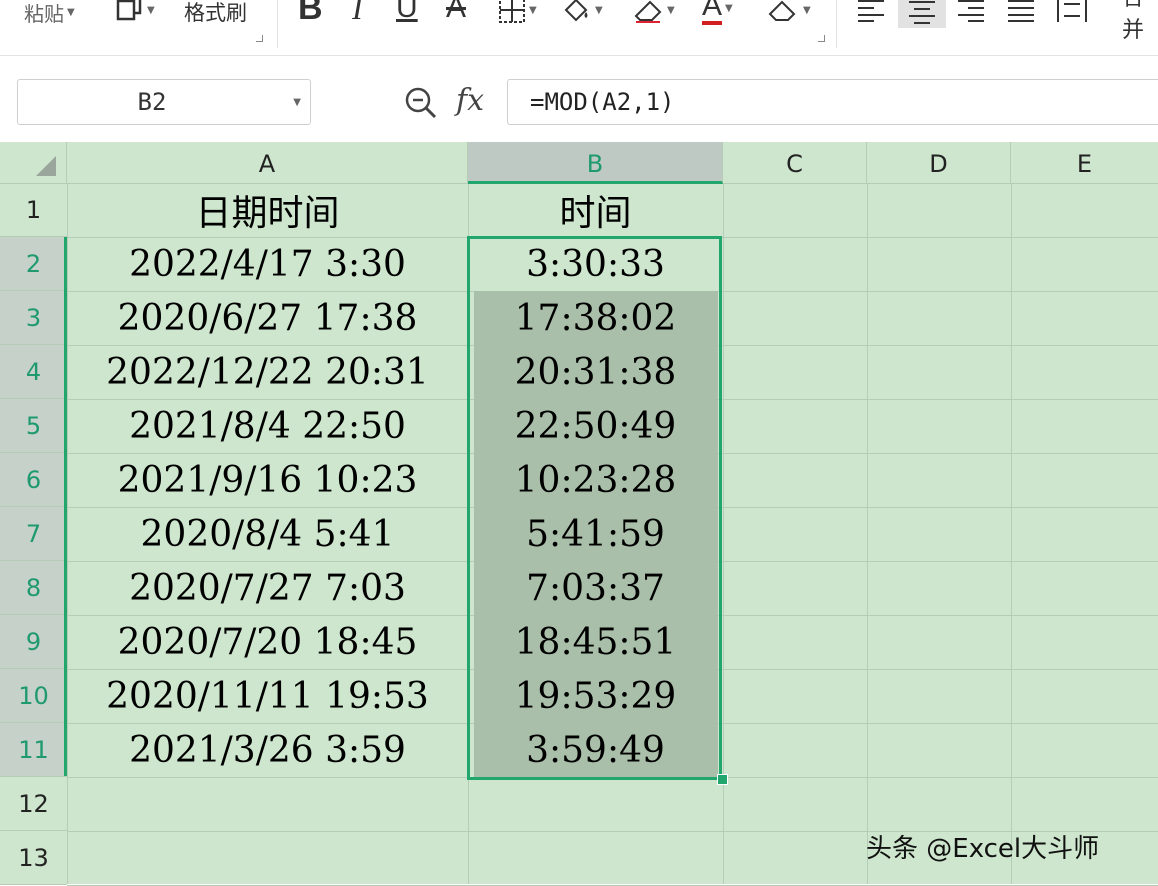 Image resolution: width=1158 pixels, height=886 pixels. I want to click on row-header-7: 7, so click(33, 534).